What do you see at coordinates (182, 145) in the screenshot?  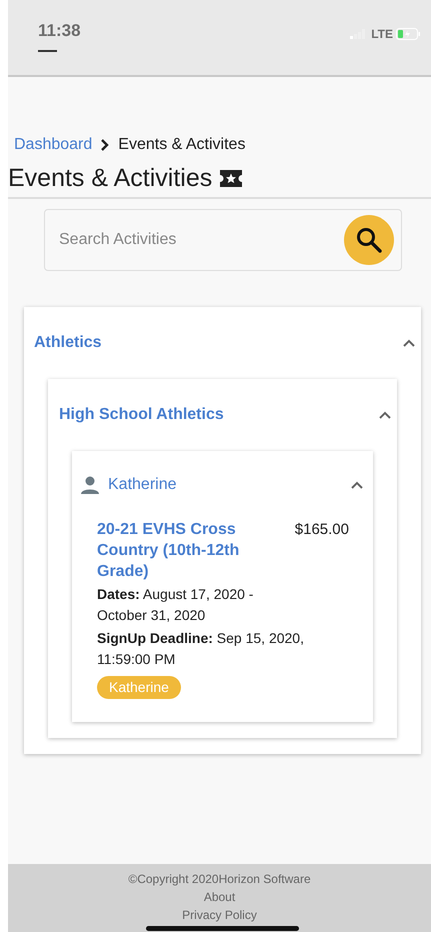 I see `breadcrumb-current: Events & Activites` at bounding box center [182, 145].